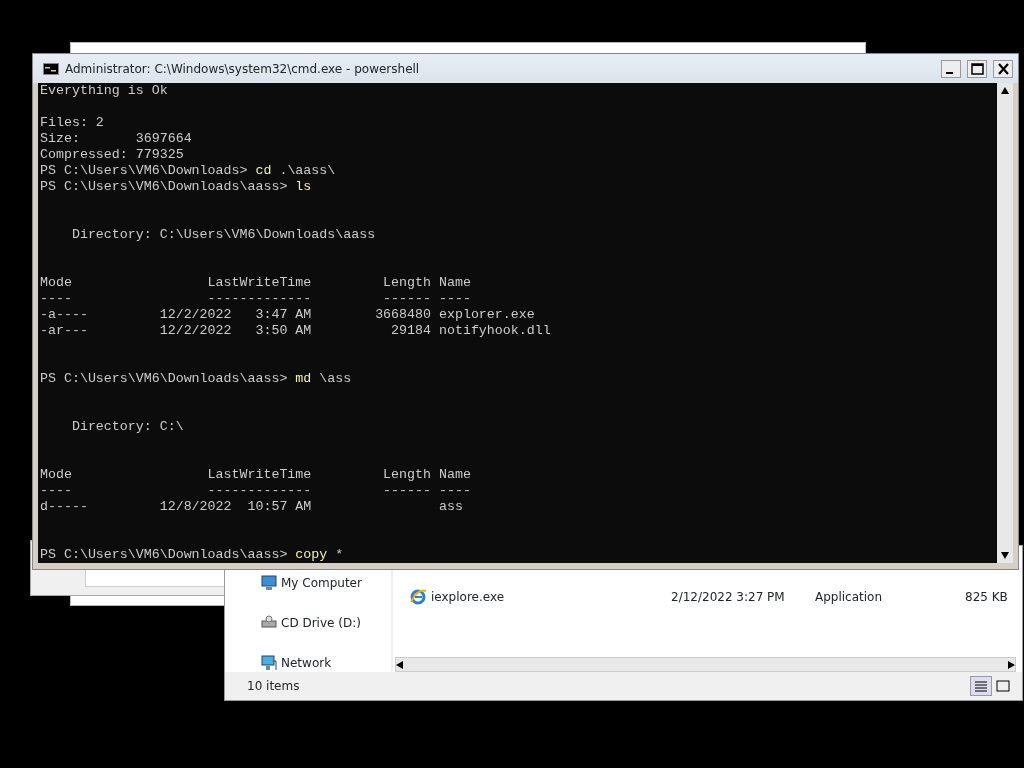  What do you see at coordinates (252, 507) in the screenshot?
I see `console-output-line: d----- 12/8/2022 10:57 AM ass` at bounding box center [252, 507].